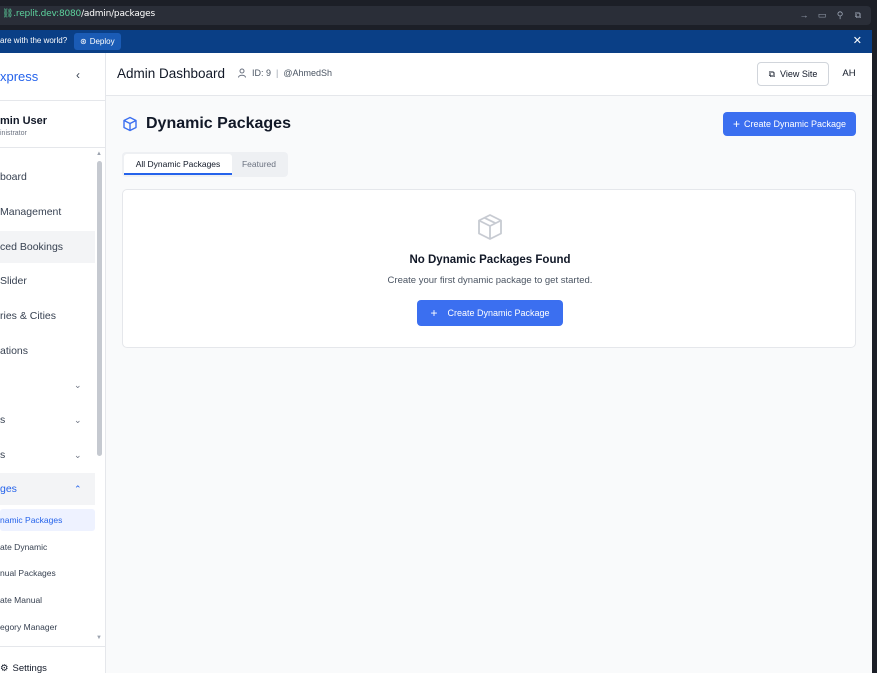  I want to click on tab-bar: All Dynamic Packages Featured, so click(205, 164).